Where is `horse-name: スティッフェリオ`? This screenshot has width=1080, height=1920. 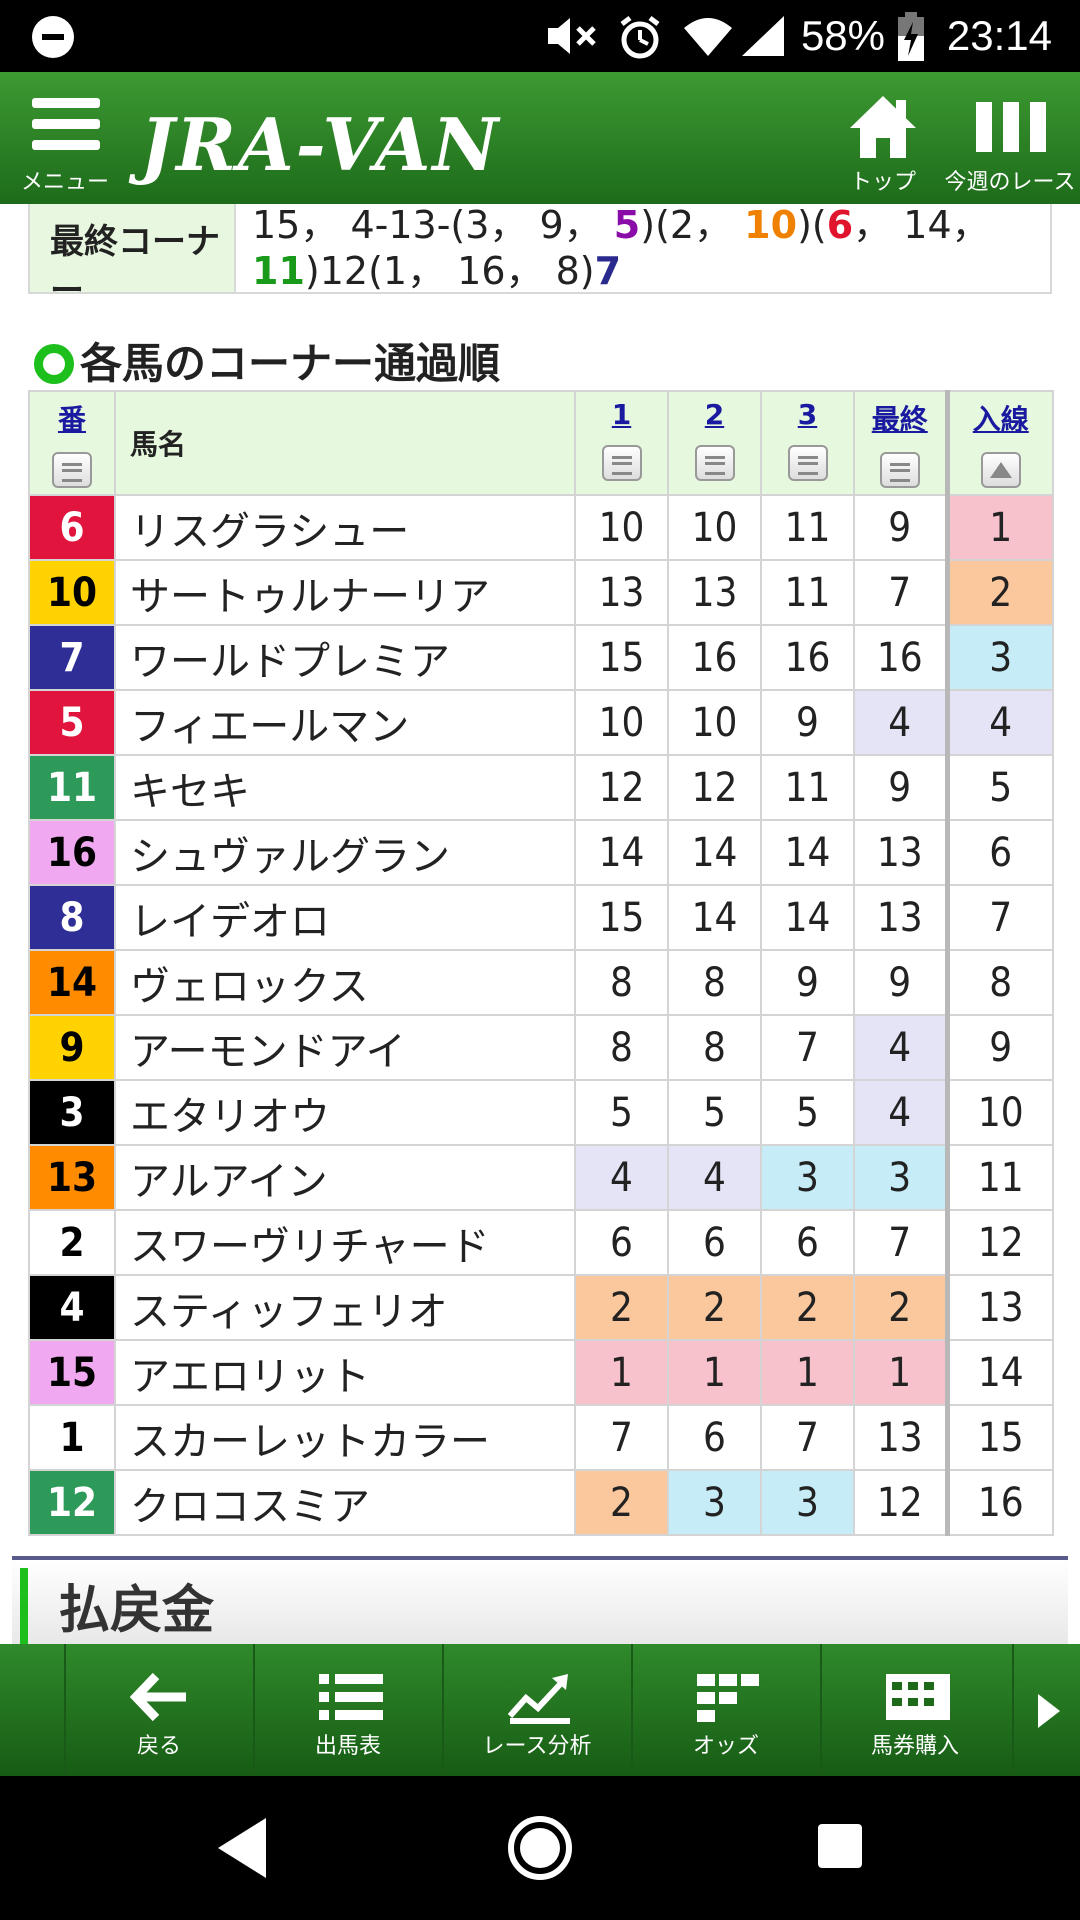
horse-name: スティッフェリオ is located at coordinates (345, 1307).